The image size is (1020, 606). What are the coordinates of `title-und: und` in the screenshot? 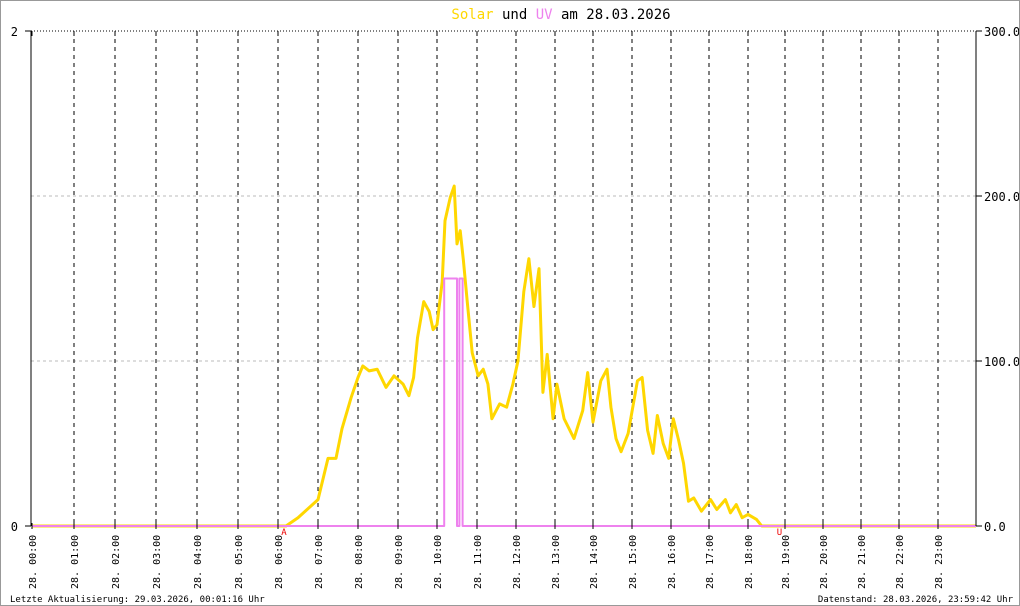 It's located at (515, 15).